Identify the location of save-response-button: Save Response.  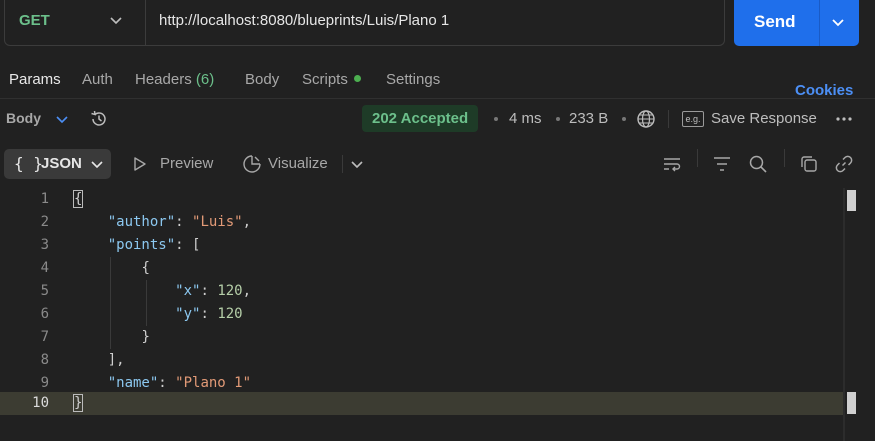
(764, 118).